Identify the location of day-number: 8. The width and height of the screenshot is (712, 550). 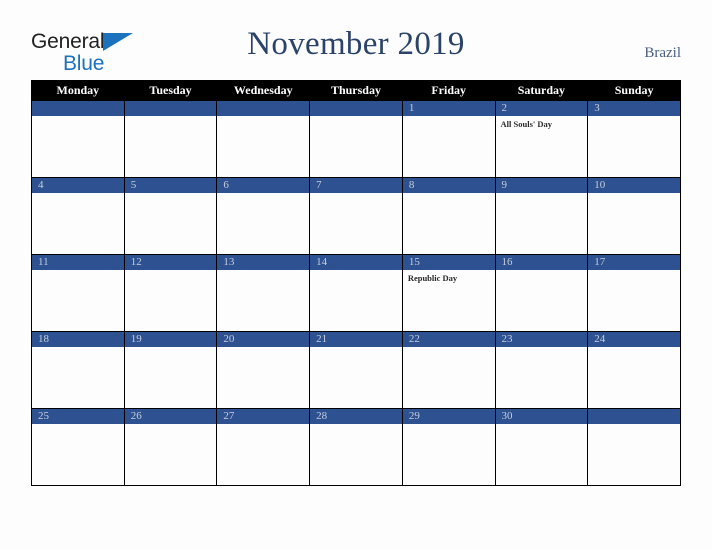
(448, 185).